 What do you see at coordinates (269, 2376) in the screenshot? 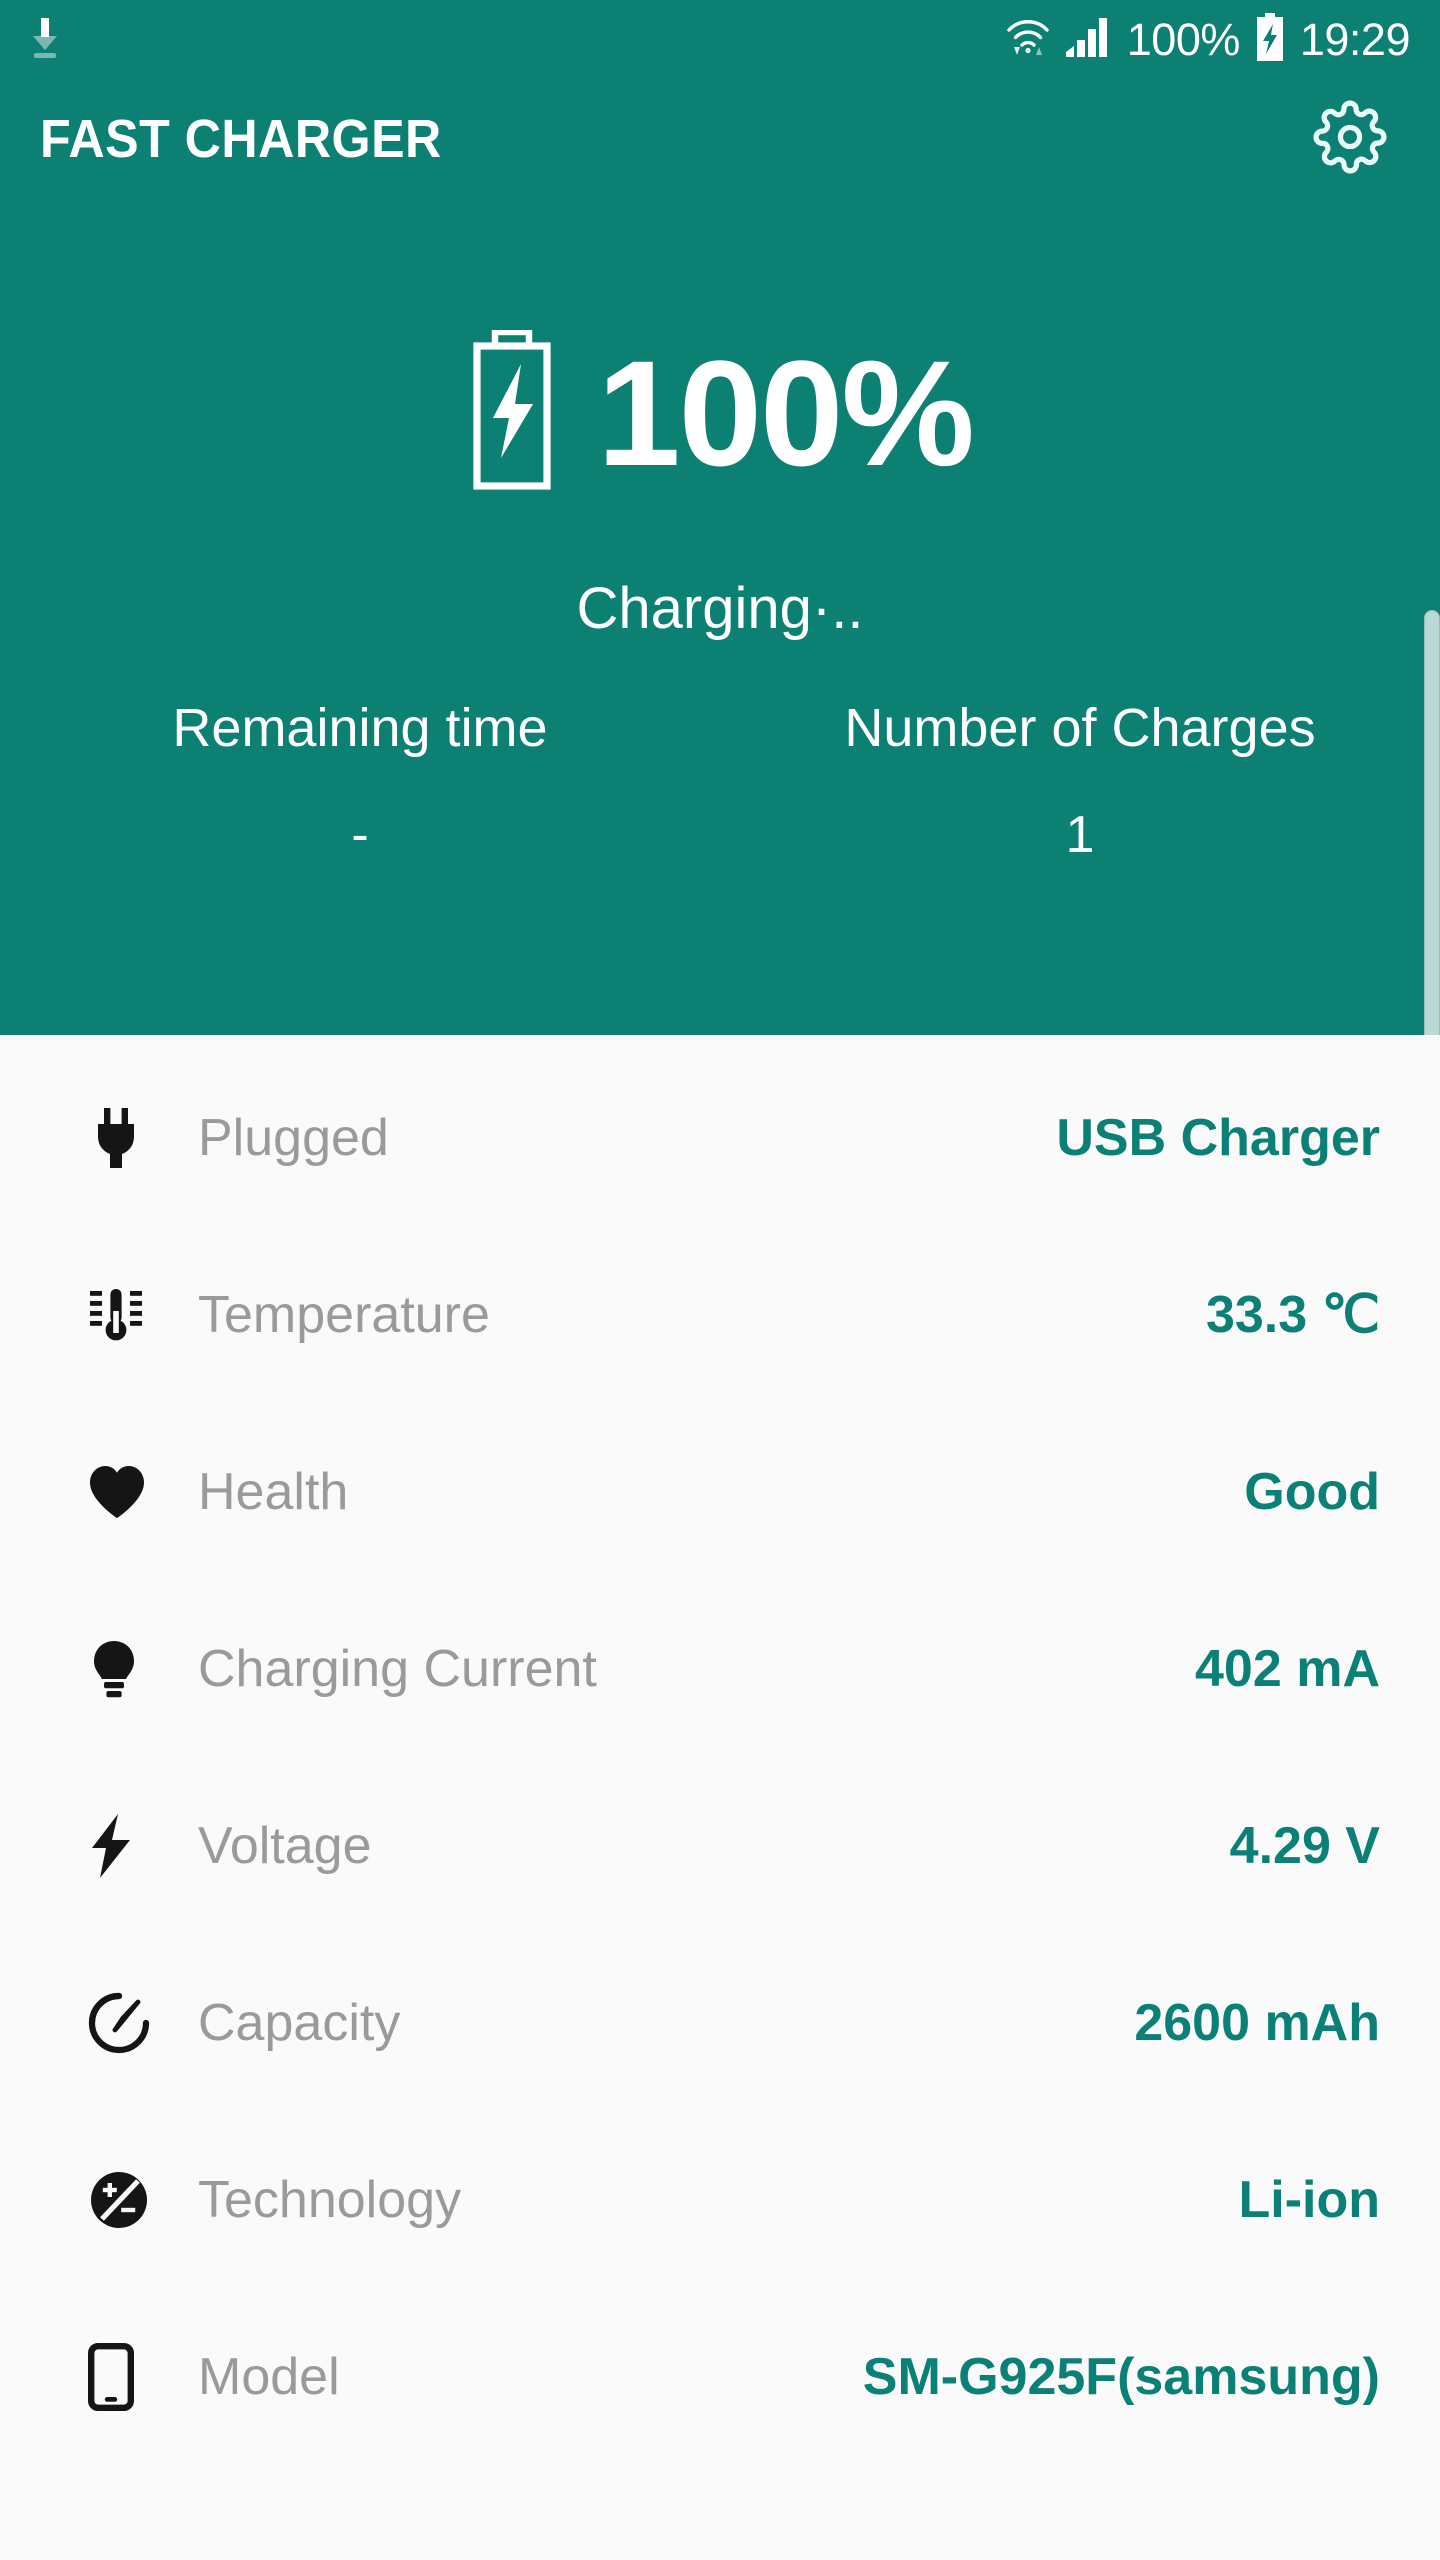
I see `row-label: Model` at bounding box center [269, 2376].